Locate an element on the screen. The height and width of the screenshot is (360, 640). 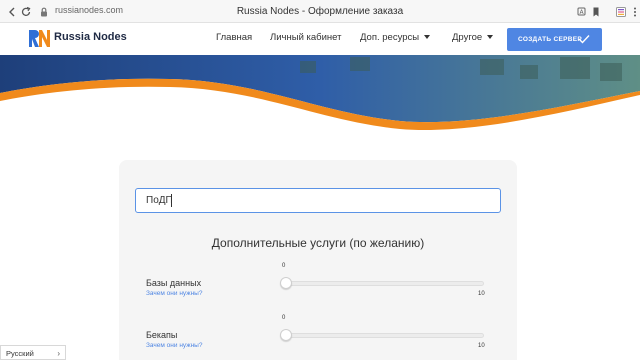
page-title: Russia Nodes - Оформление заказа is located at coordinates (320, 11).